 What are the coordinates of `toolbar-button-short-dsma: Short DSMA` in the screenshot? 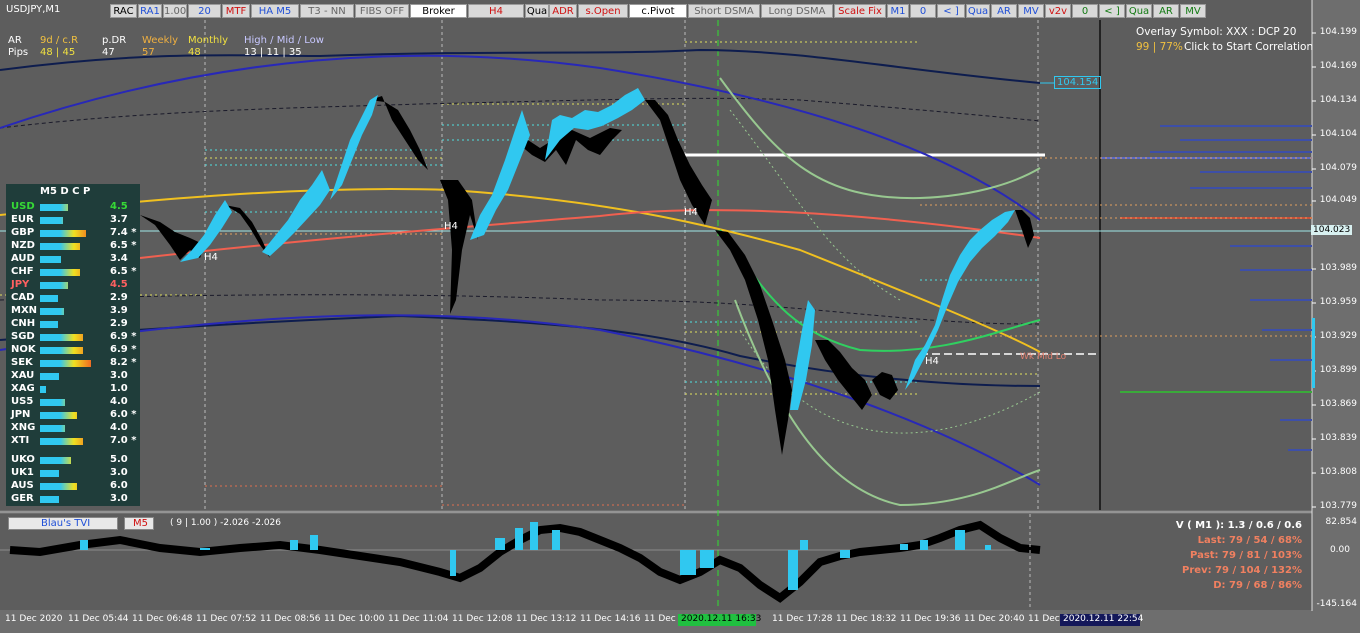 It's located at (724, 11).